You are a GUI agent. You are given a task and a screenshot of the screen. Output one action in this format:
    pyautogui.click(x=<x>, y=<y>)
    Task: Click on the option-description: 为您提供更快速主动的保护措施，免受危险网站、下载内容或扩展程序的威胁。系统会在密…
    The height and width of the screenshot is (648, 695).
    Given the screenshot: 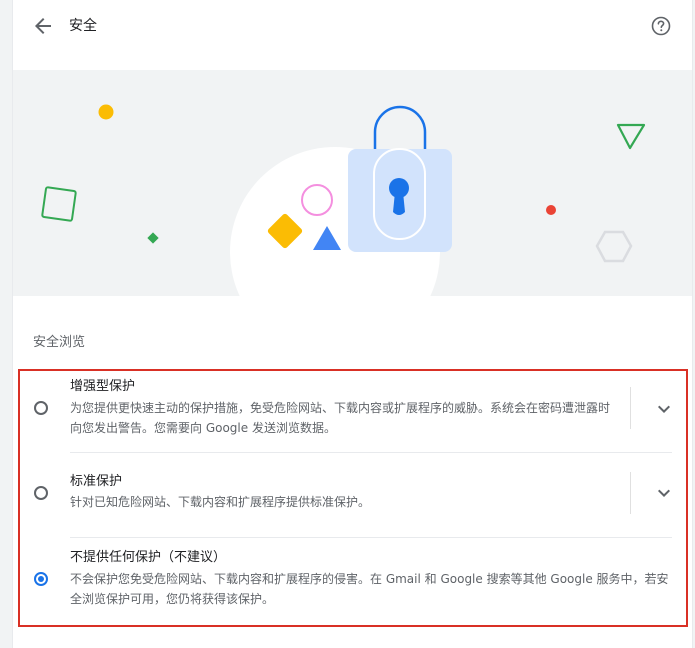 What is the action you would take?
    pyautogui.click(x=340, y=418)
    